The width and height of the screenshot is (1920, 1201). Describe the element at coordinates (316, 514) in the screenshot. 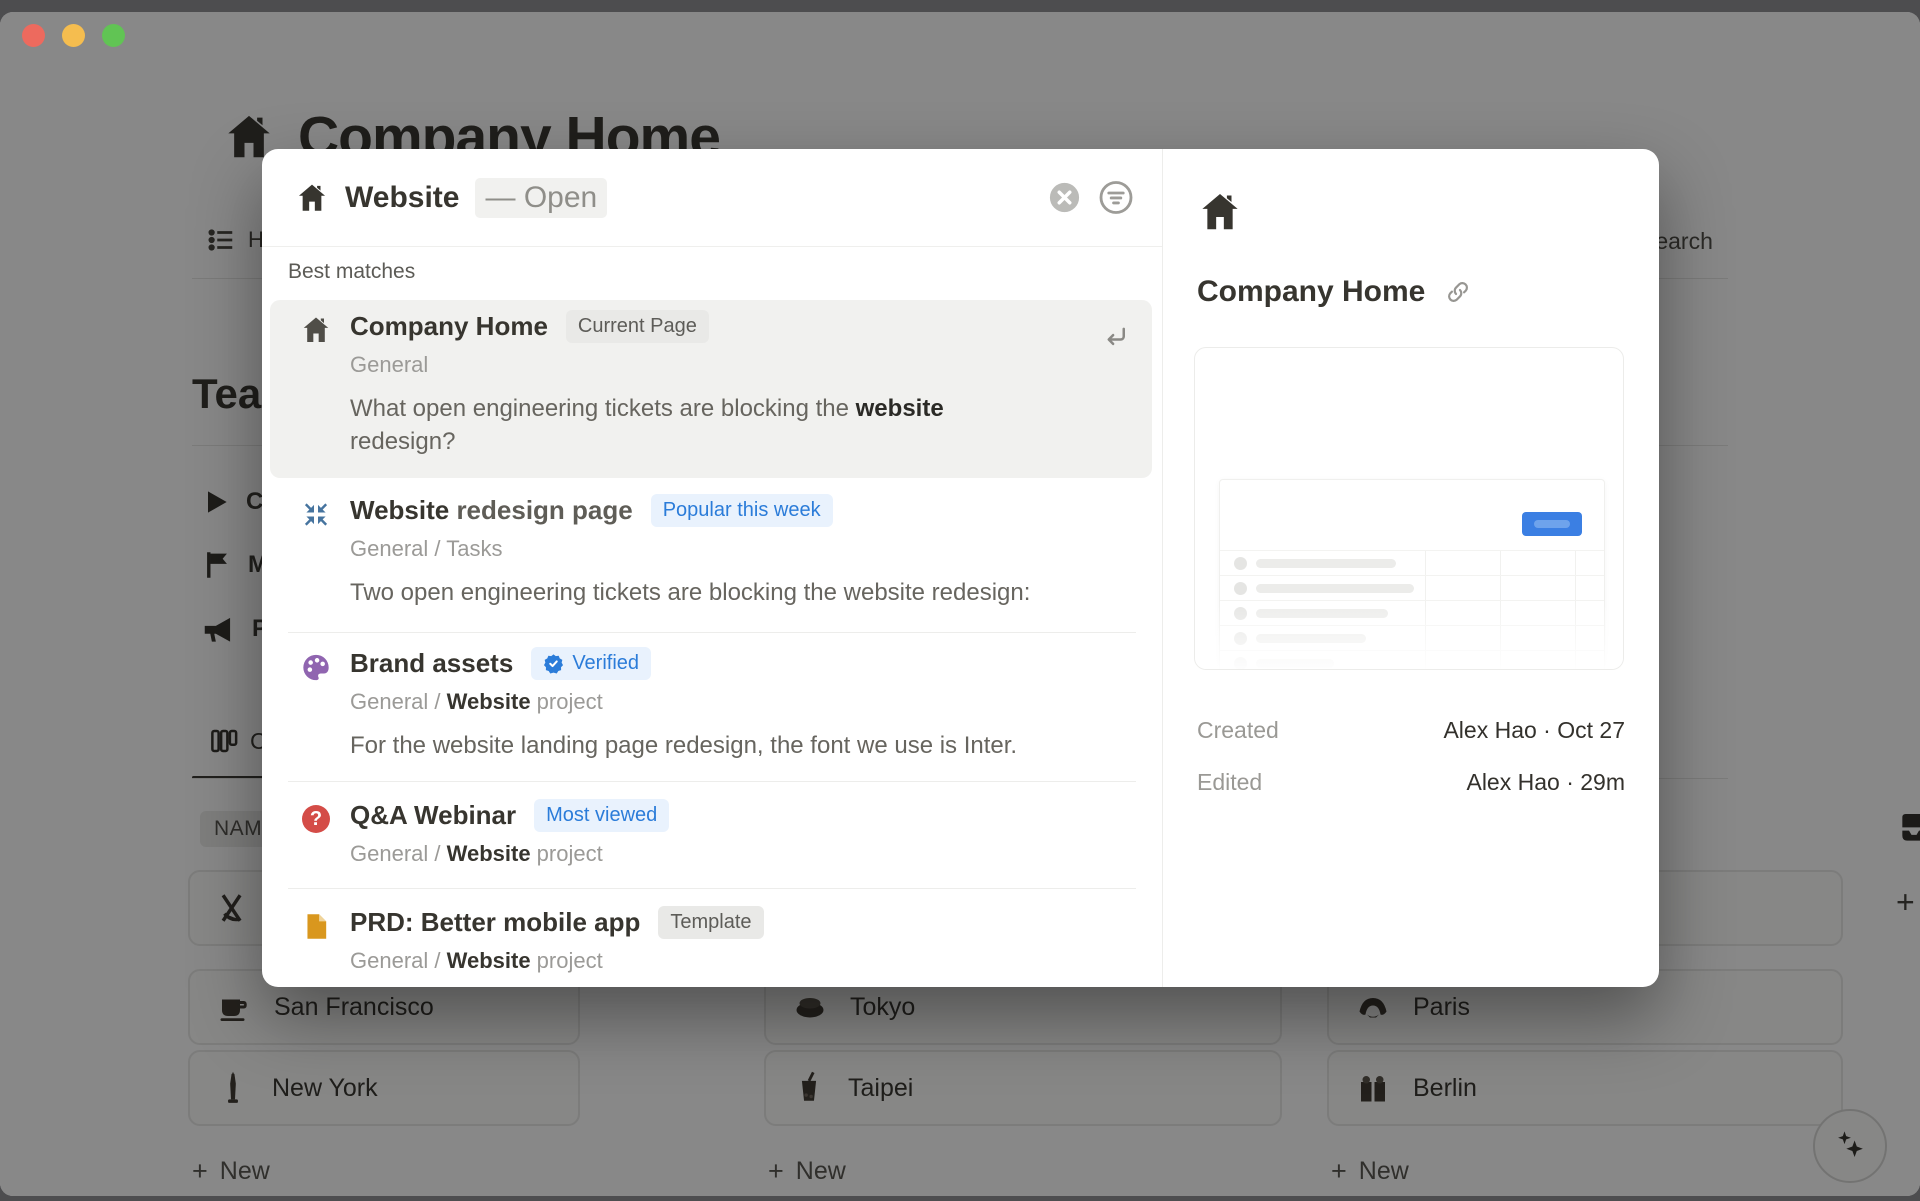

I see `collapse-arrows-icon` at that location.